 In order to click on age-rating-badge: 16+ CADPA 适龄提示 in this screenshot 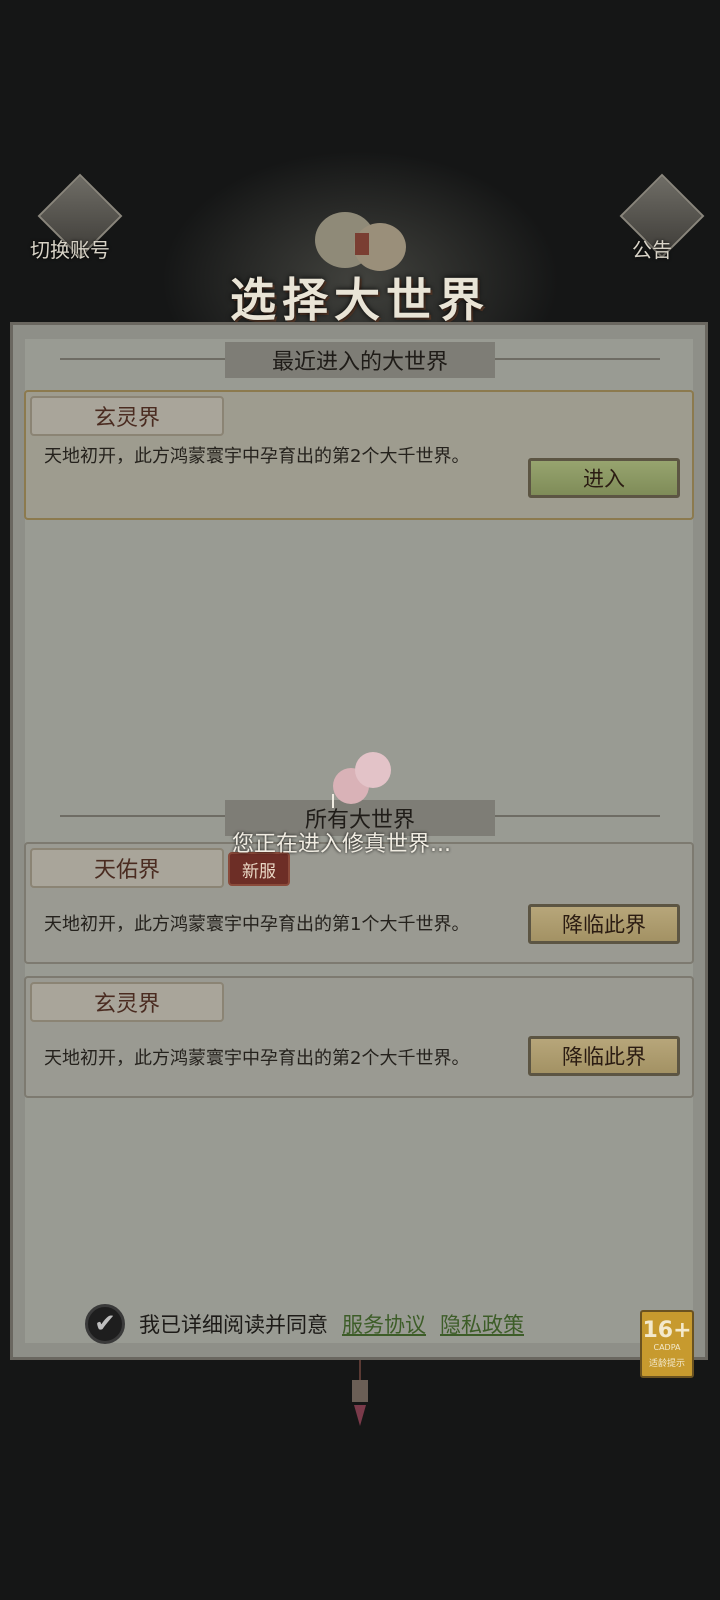, I will do `click(667, 1344)`.